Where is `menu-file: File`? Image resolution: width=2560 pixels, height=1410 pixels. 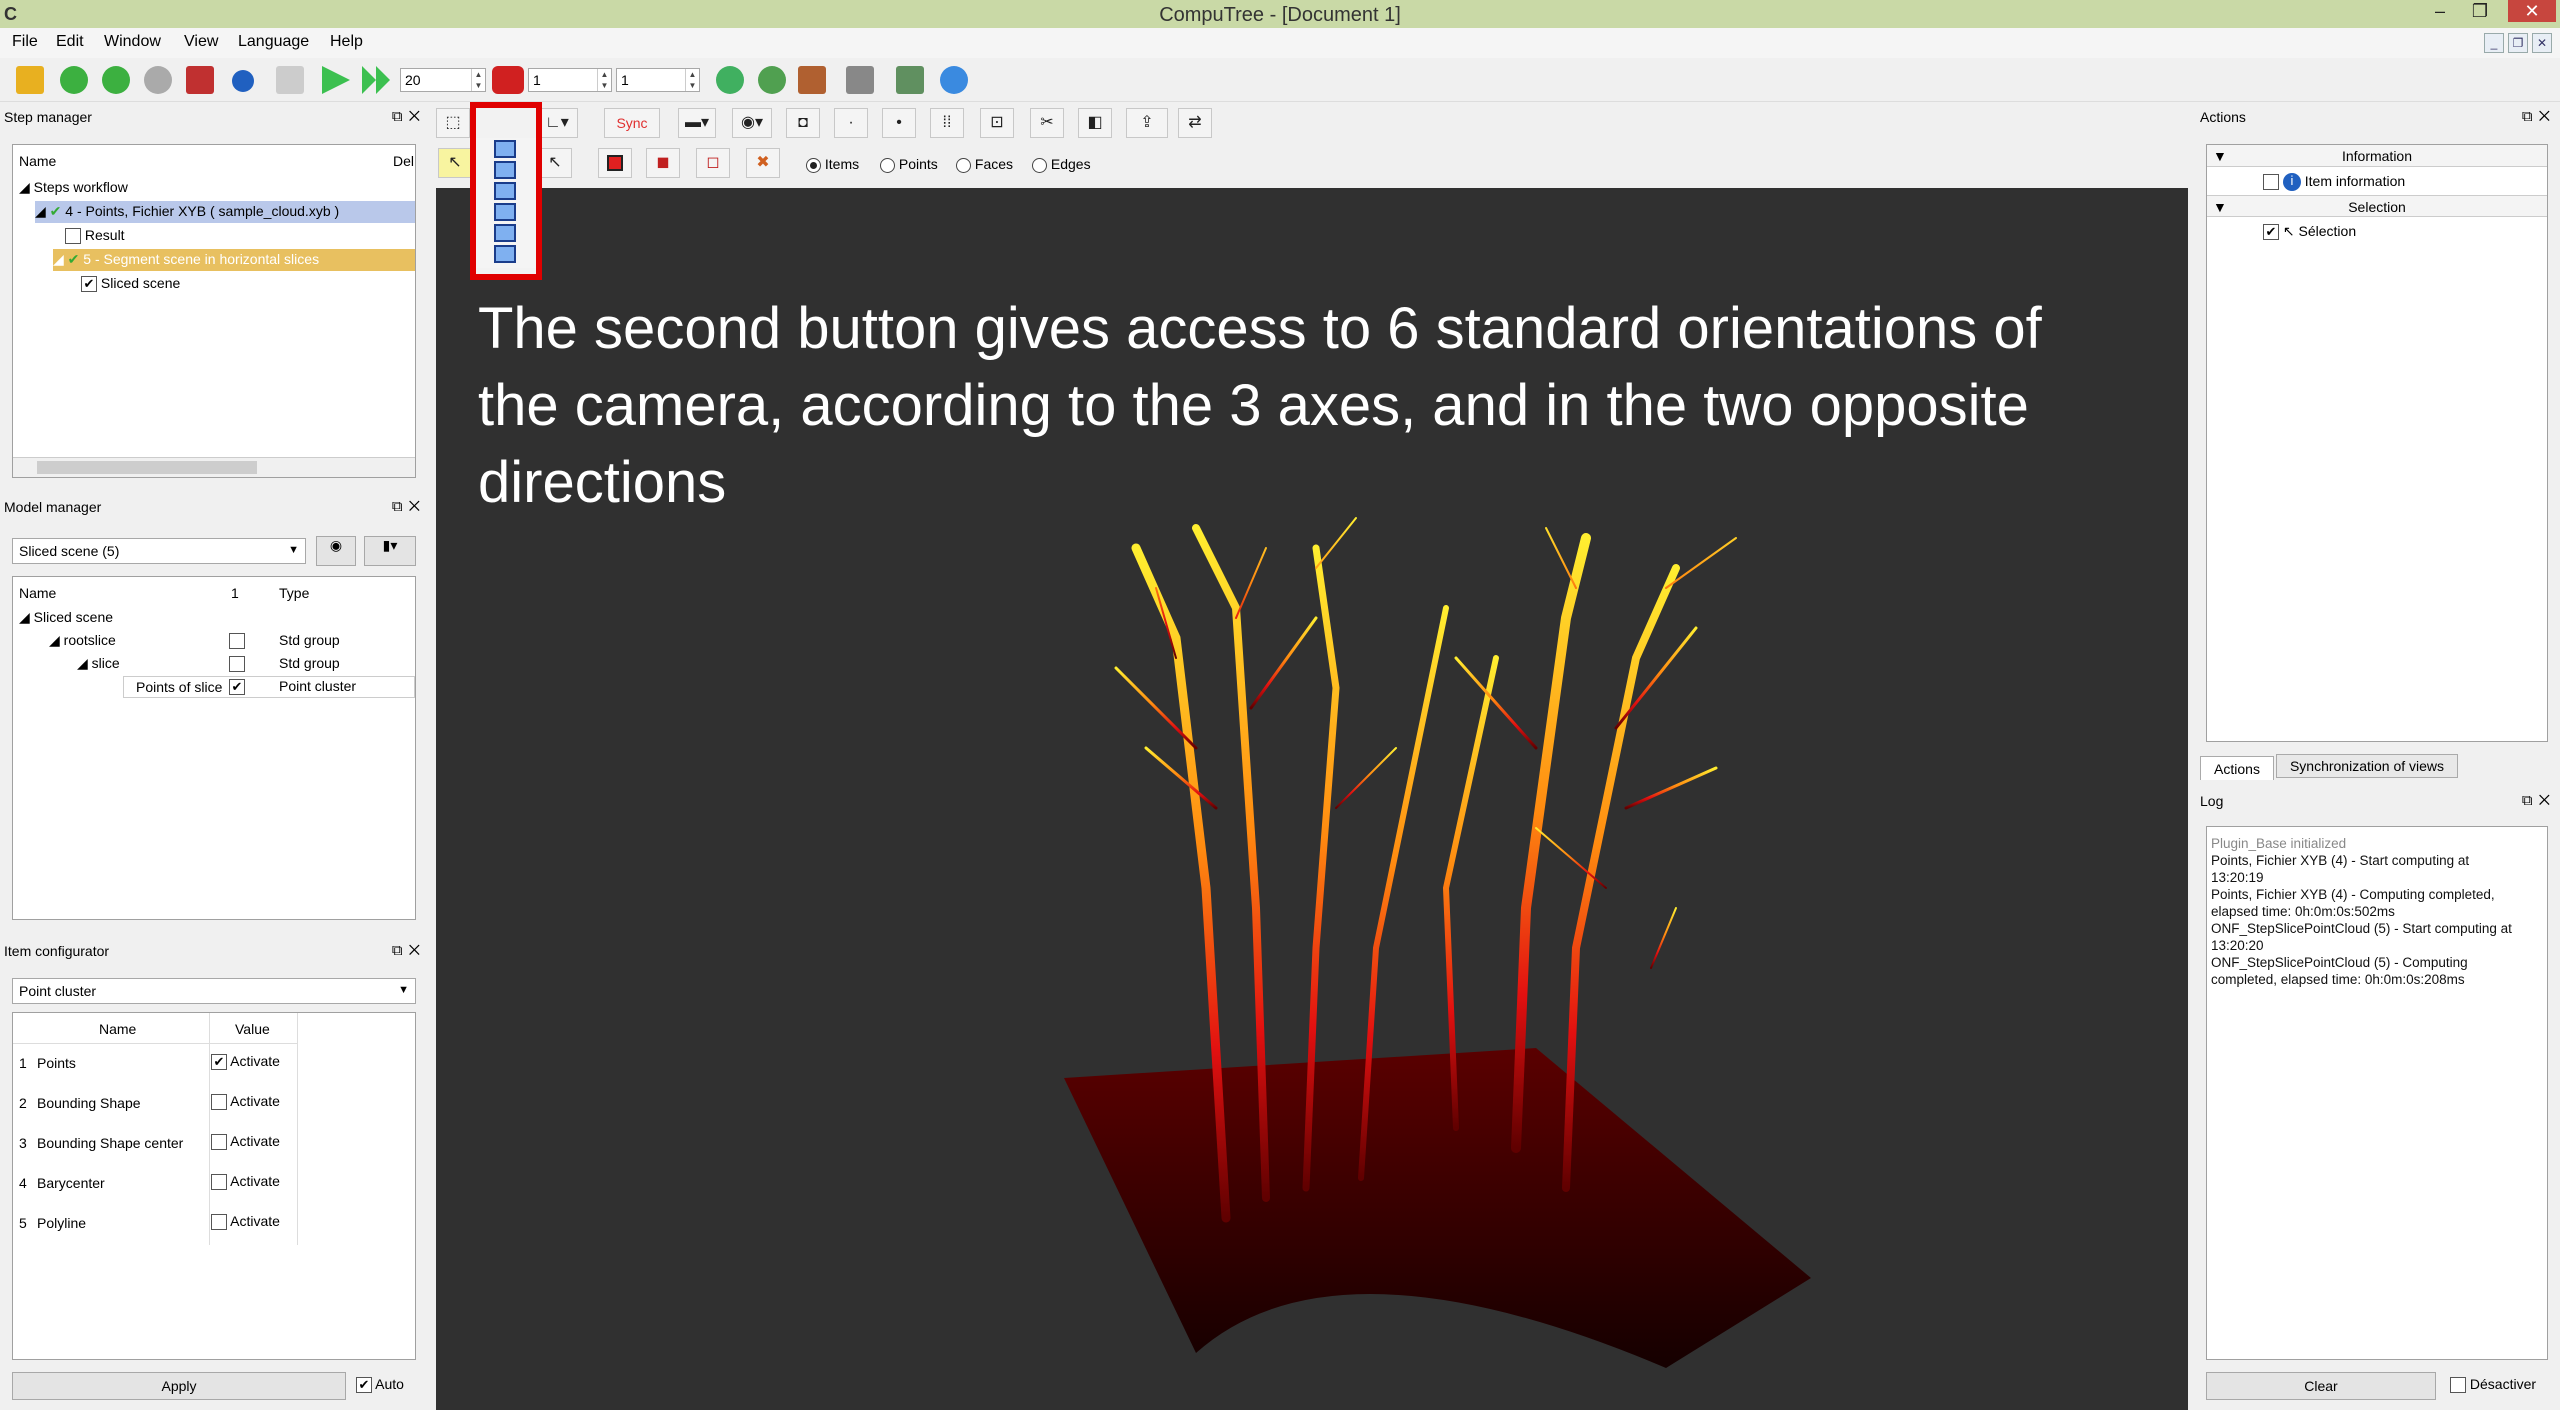
menu-file: File is located at coordinates (25, 42).